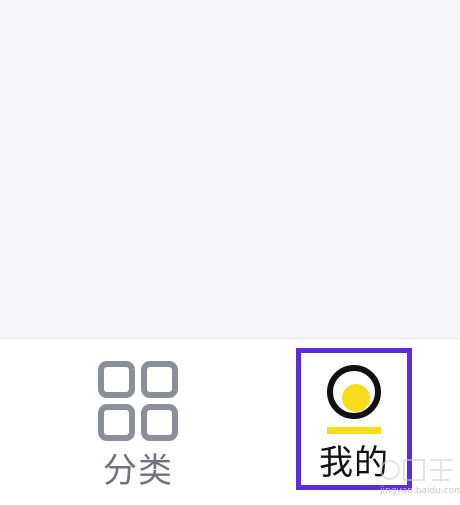 The width and height of the screenshot is (460, 505). I want to click on tab-category-label: 分类, so click(138, 471).